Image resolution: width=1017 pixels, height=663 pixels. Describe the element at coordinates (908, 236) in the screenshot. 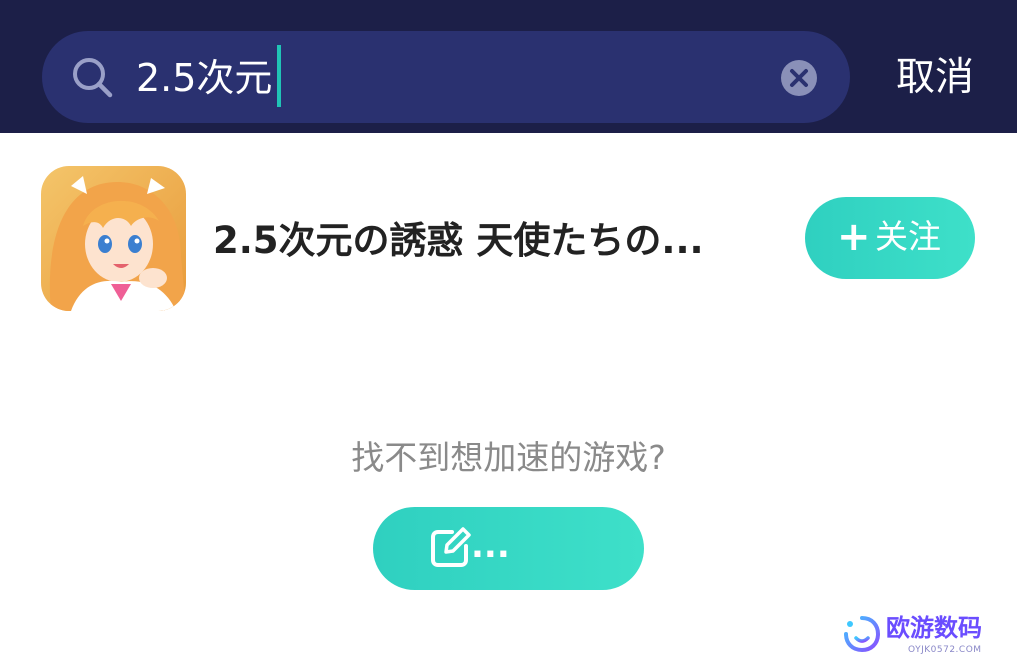

I see `follow-label: 关注` at that location.